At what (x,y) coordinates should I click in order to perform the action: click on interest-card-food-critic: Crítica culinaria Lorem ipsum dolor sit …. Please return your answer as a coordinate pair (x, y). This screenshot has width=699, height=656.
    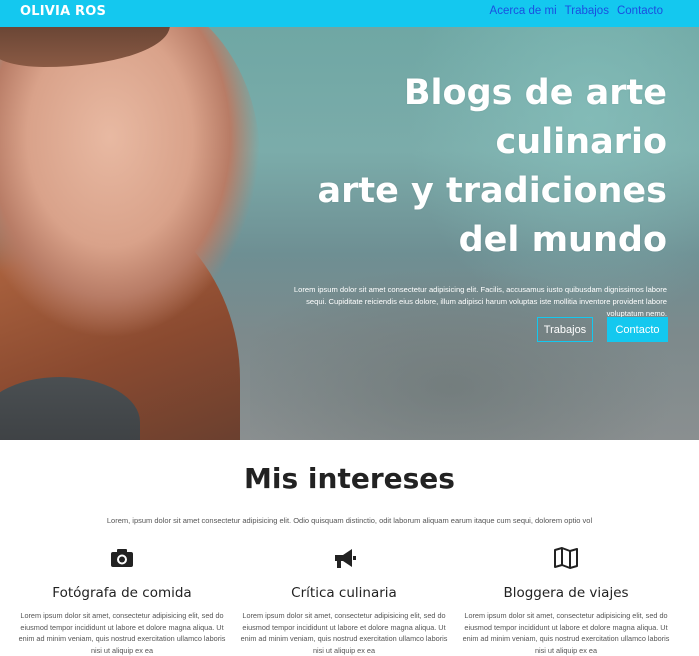
    Looking at the image, I should click on (344, 600).